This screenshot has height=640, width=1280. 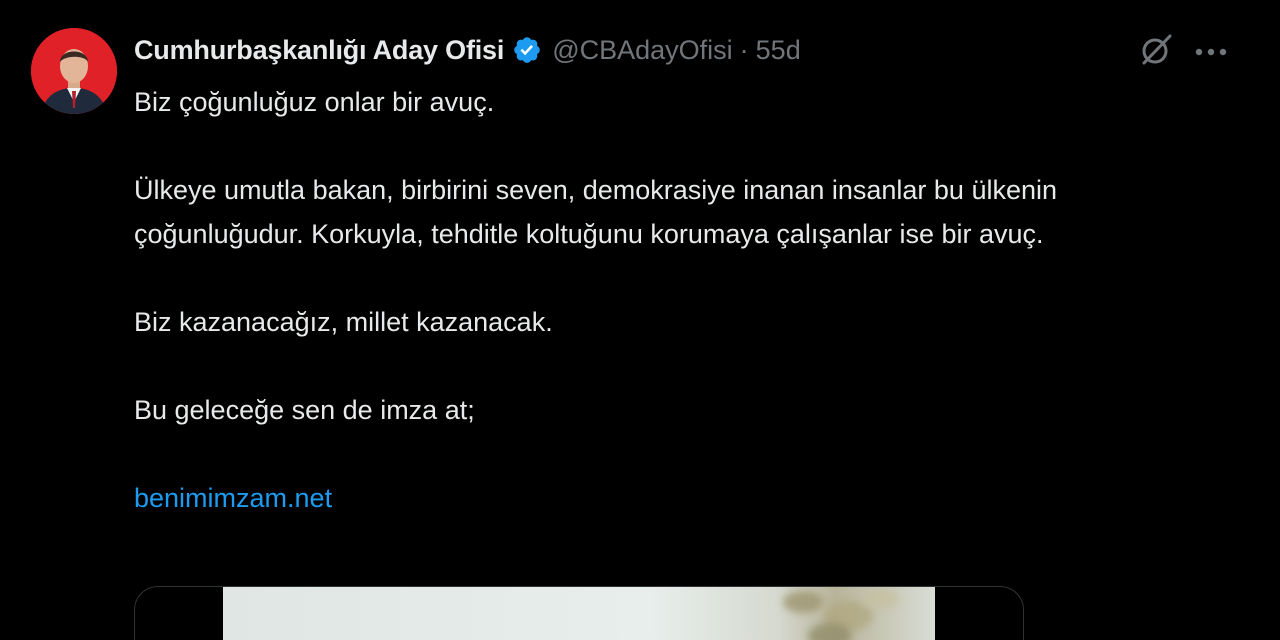 What do you see at coordinates (527, 50) in the screenshot?
I see `verified-badge-icon` at bounding box center [527, 50].